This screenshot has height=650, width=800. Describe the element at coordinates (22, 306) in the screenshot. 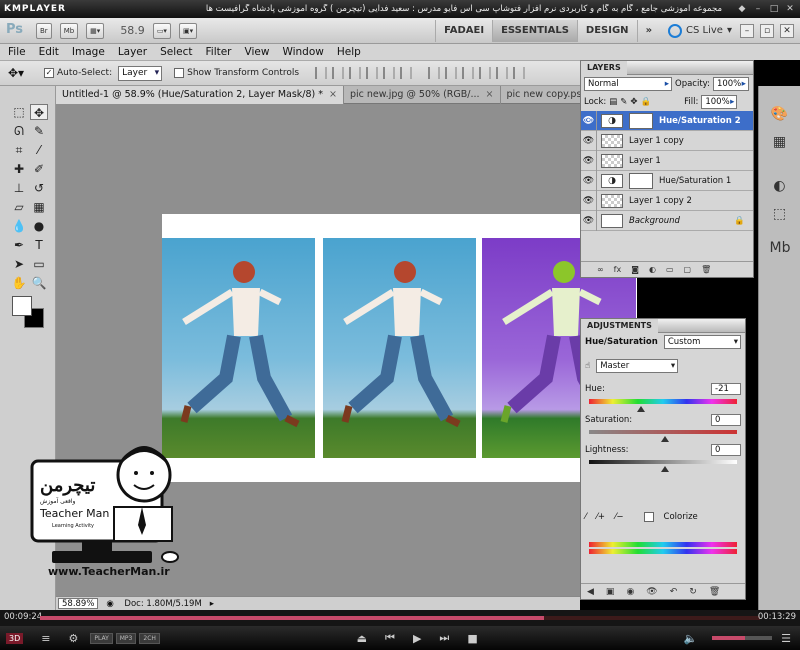

I see `foreground-color-swatch` at that location.